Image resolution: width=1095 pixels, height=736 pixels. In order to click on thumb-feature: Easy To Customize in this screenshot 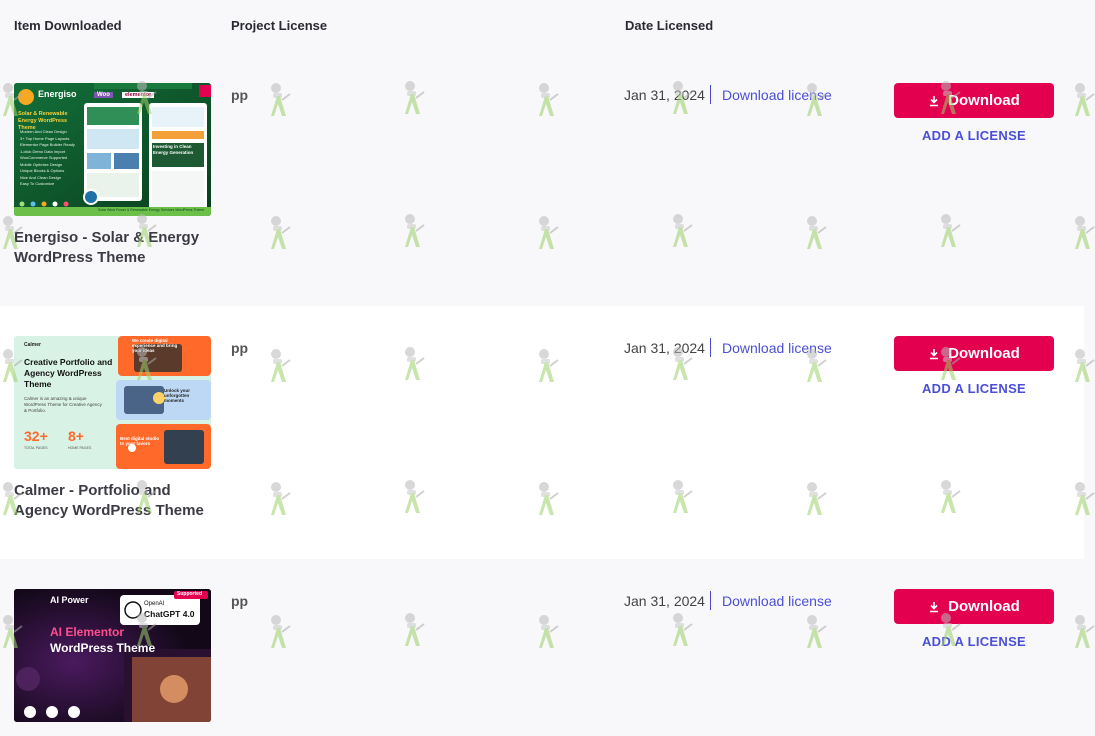, I will do `click(37, 183)`.